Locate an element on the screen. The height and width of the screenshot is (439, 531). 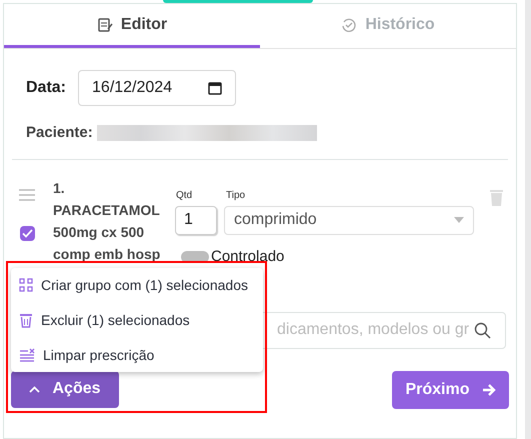
type-label: Tipo is located at coordinates (236, 195).